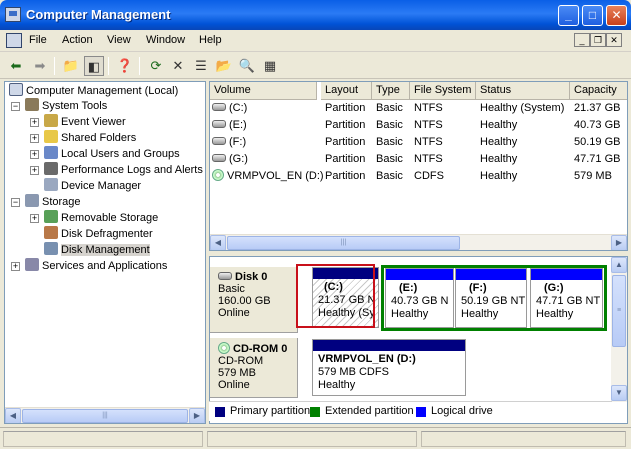 Image resolution: width=631 pixels, height=449 pixels. I want to click on menu-file: File, so click(38, 40).